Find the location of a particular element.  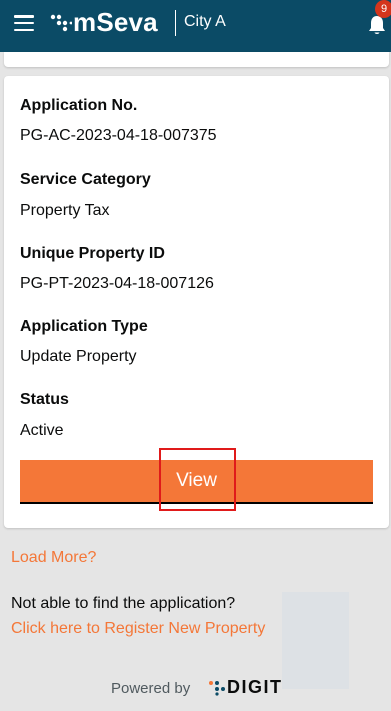

application-no-label: Application No. is located at coordinates (79, 105).